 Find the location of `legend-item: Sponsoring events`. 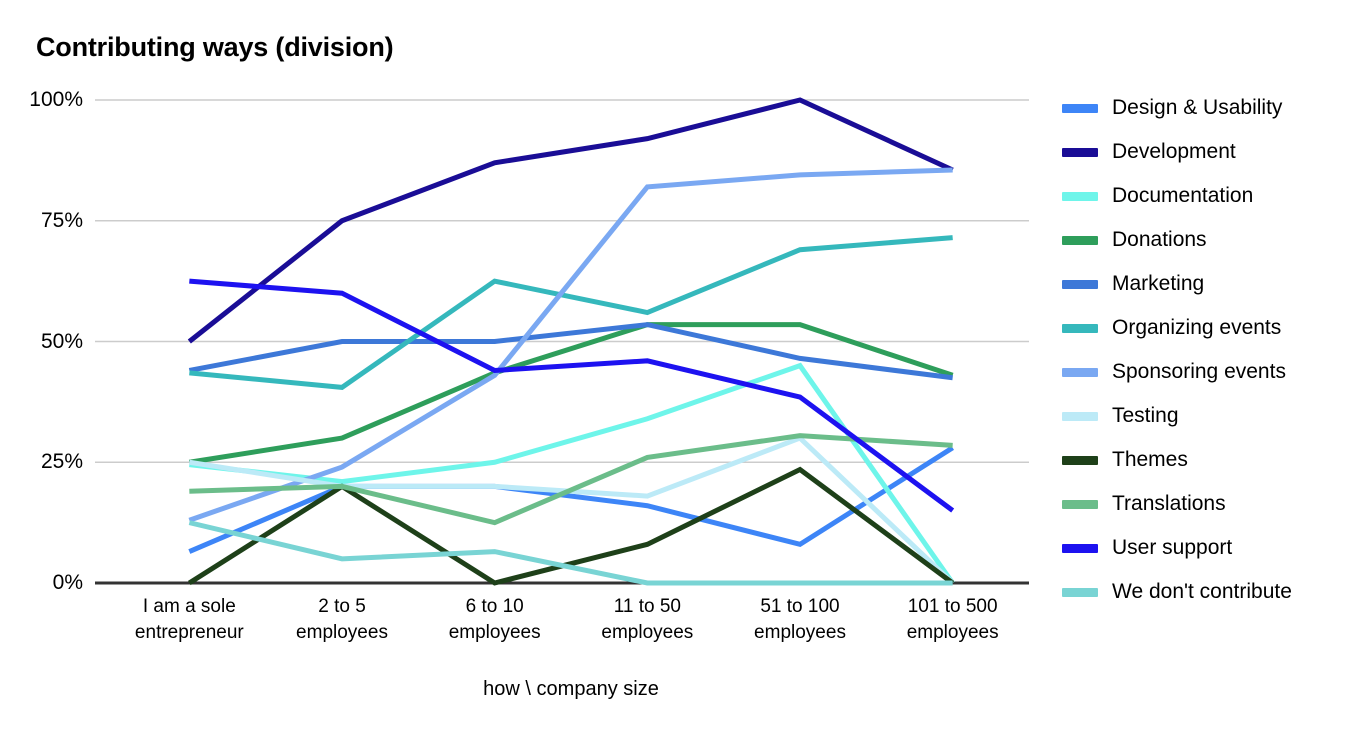

legend-item: Sponsoring events is located at coordinates (1207, 372).